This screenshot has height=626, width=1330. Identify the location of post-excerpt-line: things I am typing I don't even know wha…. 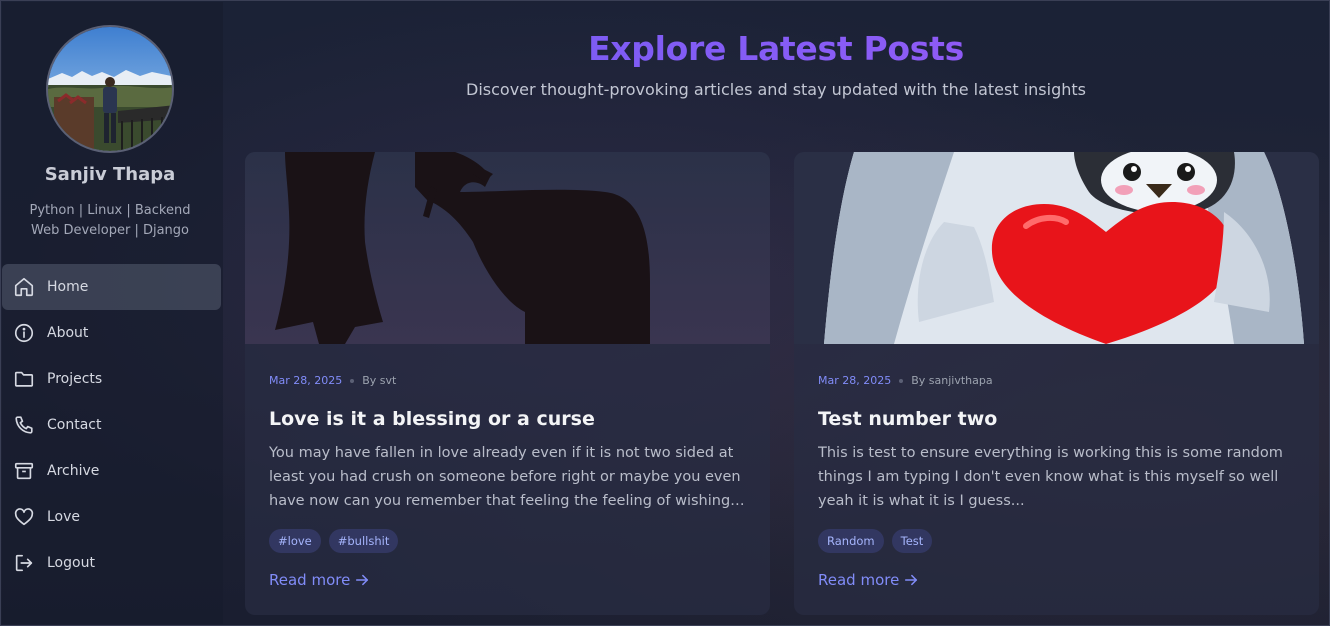
(1048, 477).